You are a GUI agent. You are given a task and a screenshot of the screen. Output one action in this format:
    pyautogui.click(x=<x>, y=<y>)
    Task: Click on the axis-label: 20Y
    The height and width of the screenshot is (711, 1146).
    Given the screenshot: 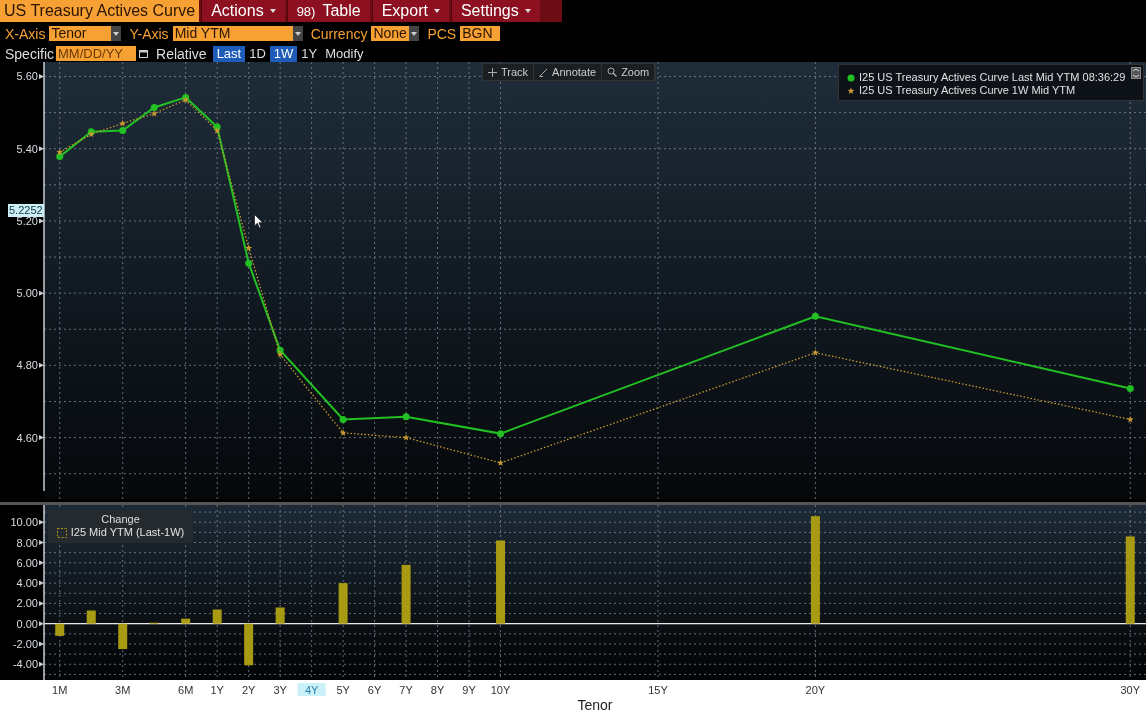 What is the action you would take?
    pyautogui.click(x=815, y=690)
    